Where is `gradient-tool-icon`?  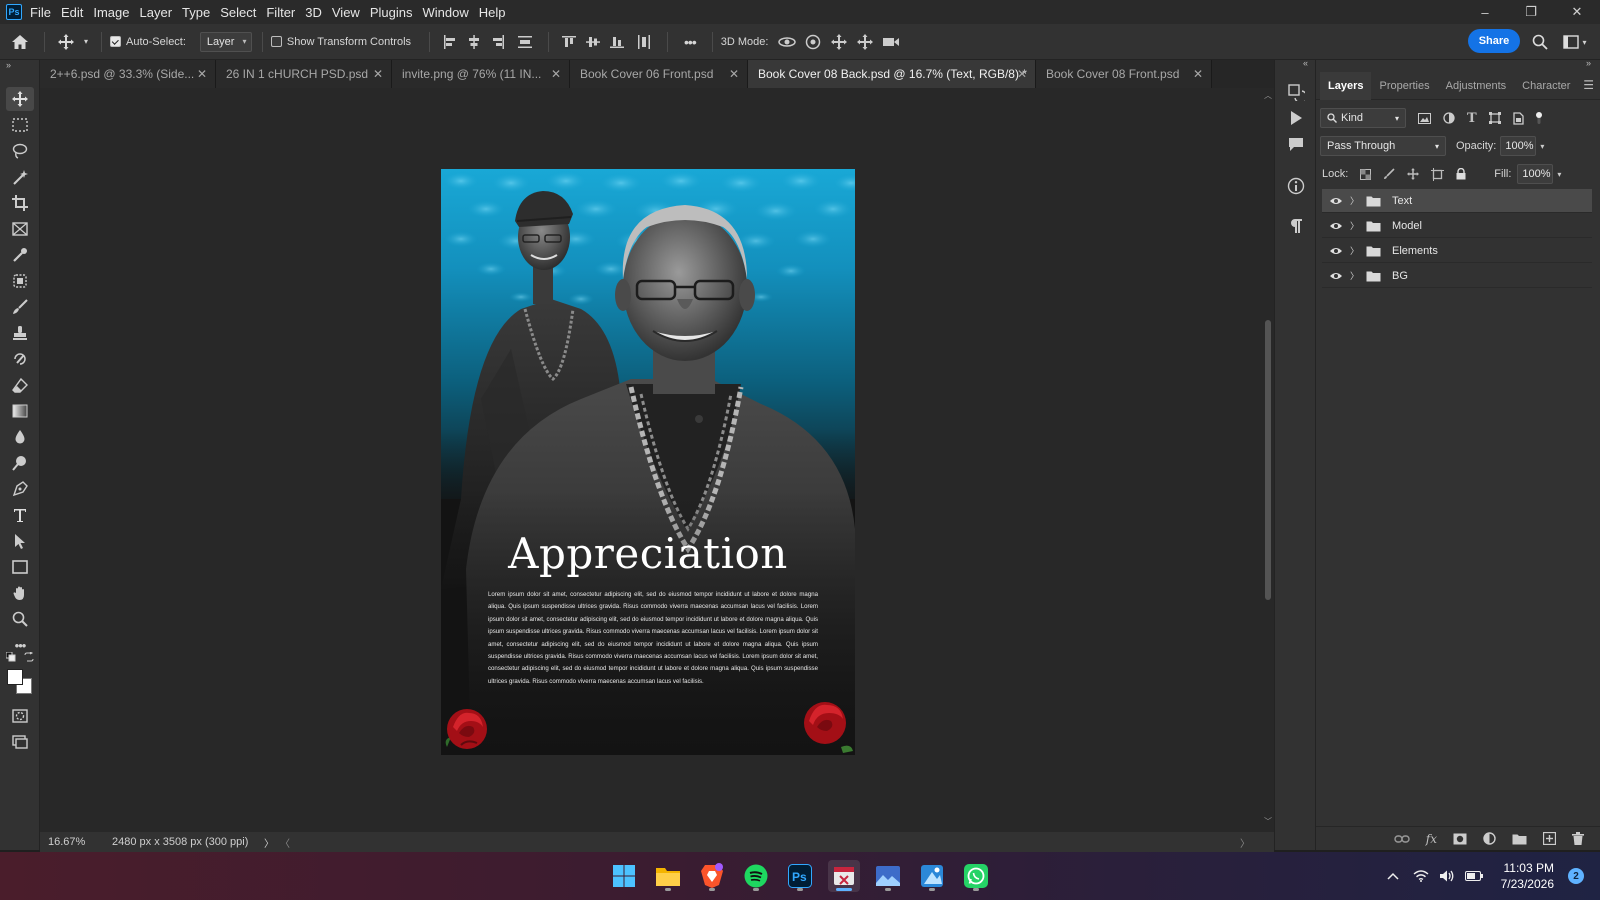
gradient-tool-icon is located at coordinates (20, 411).